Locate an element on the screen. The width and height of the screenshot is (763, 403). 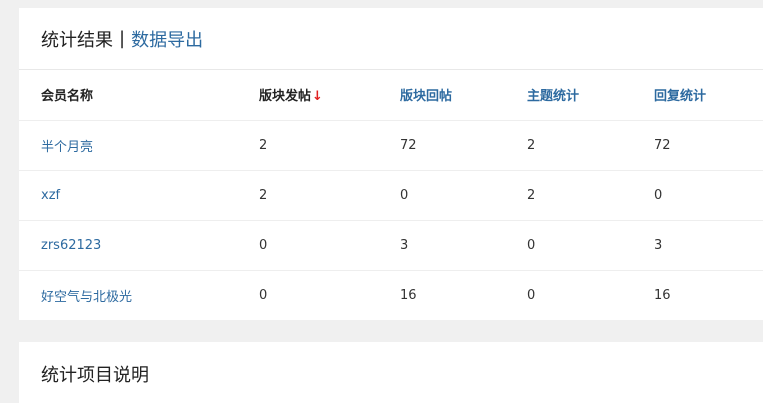
table-row: 好空气与北极光 0 16 0 16 is located at coordinates (391, 295).